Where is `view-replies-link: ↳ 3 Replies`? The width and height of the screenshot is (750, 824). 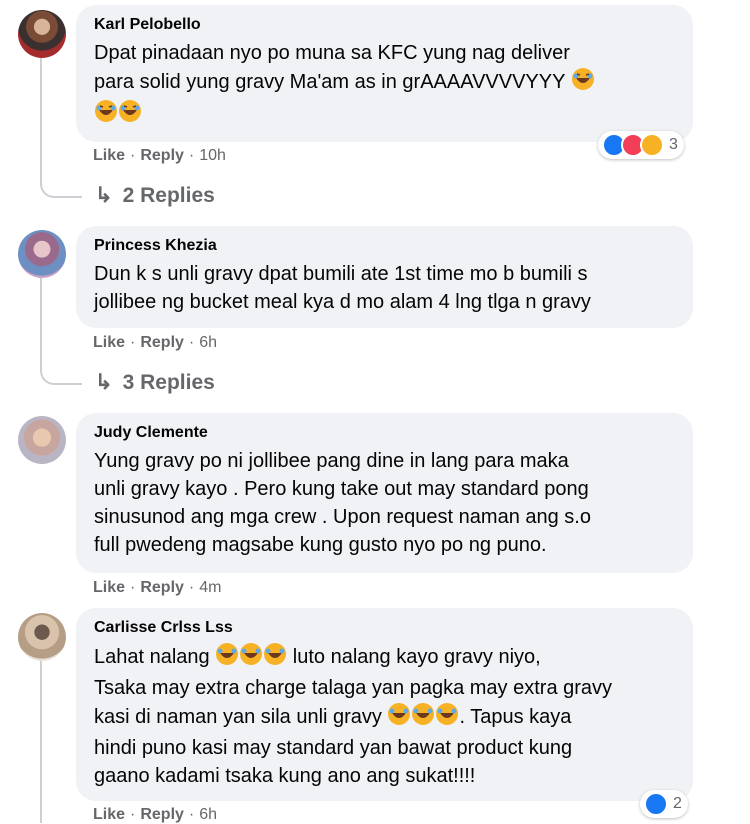
view-replies-link: ↳ 3 Replies is located at coordinates (155, 382).